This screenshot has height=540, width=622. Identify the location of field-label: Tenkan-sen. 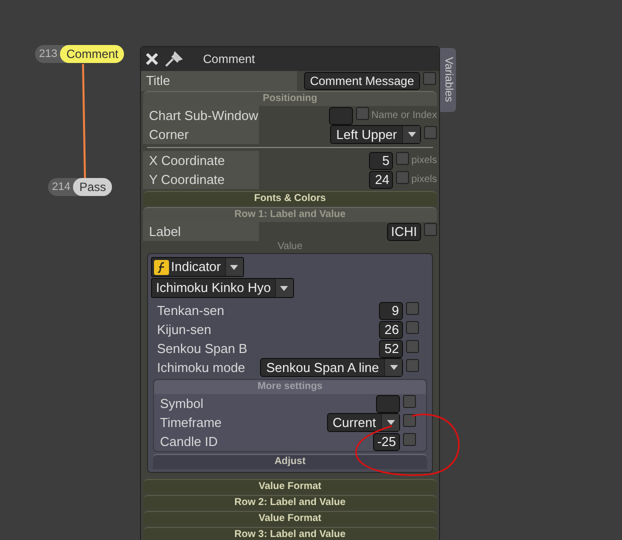
(190, 311).